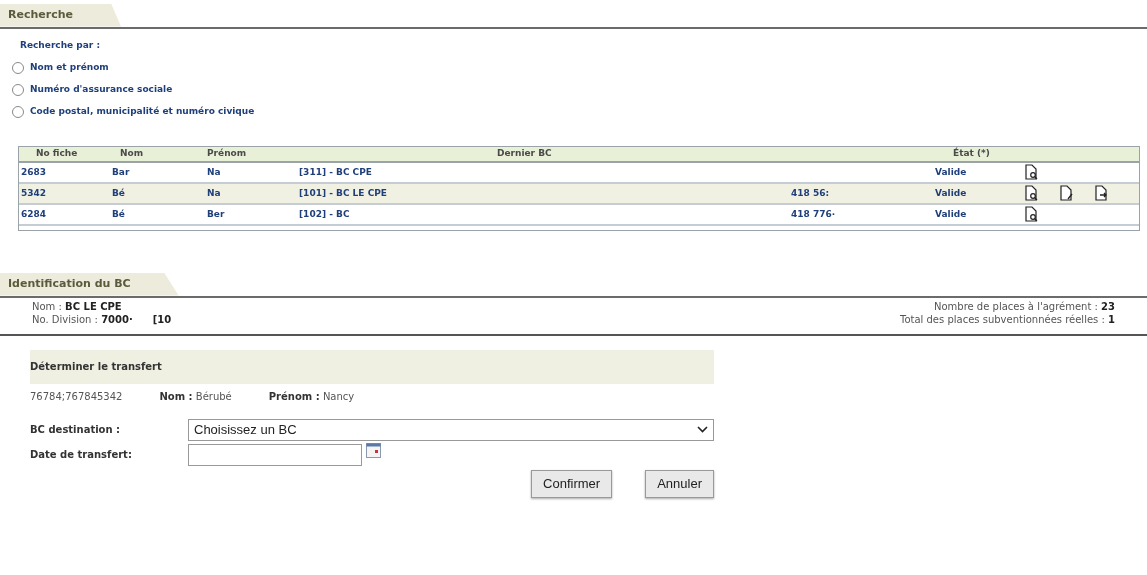 Image resolution: width=1147 pixels, height=575 pixels. I want to click on bc-name: Nom : BC LE CPE, so click(77, 306).